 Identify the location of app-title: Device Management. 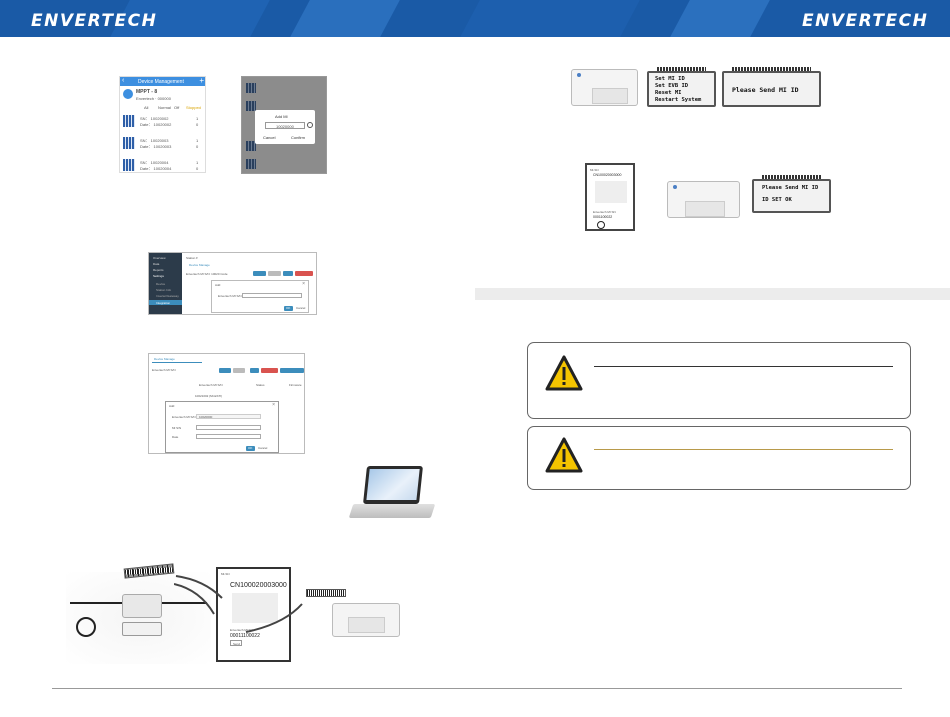
(161, 82).